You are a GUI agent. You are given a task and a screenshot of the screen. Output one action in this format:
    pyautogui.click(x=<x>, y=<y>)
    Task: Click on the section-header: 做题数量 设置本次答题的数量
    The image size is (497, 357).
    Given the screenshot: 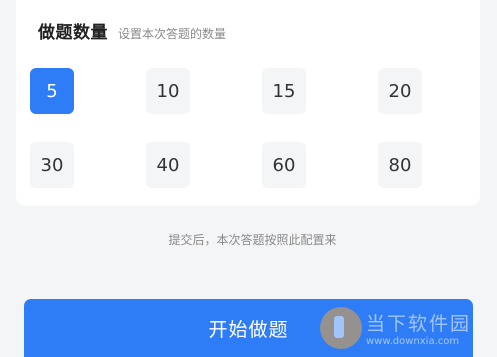 What is the action you would take?
    pyautogui.click(x=132, y=30)
    